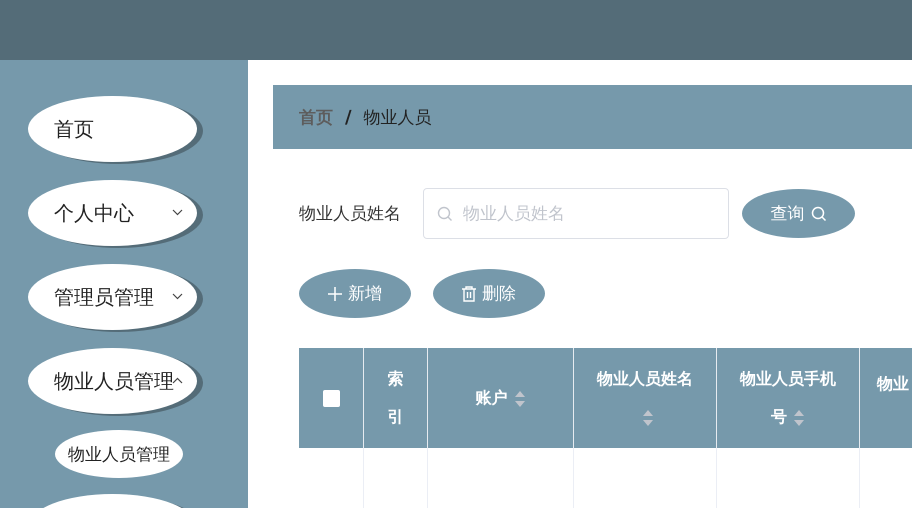  Describe the element at coordinates (798, 213) in the screenshot. I see `query-button: 查询` at that location.